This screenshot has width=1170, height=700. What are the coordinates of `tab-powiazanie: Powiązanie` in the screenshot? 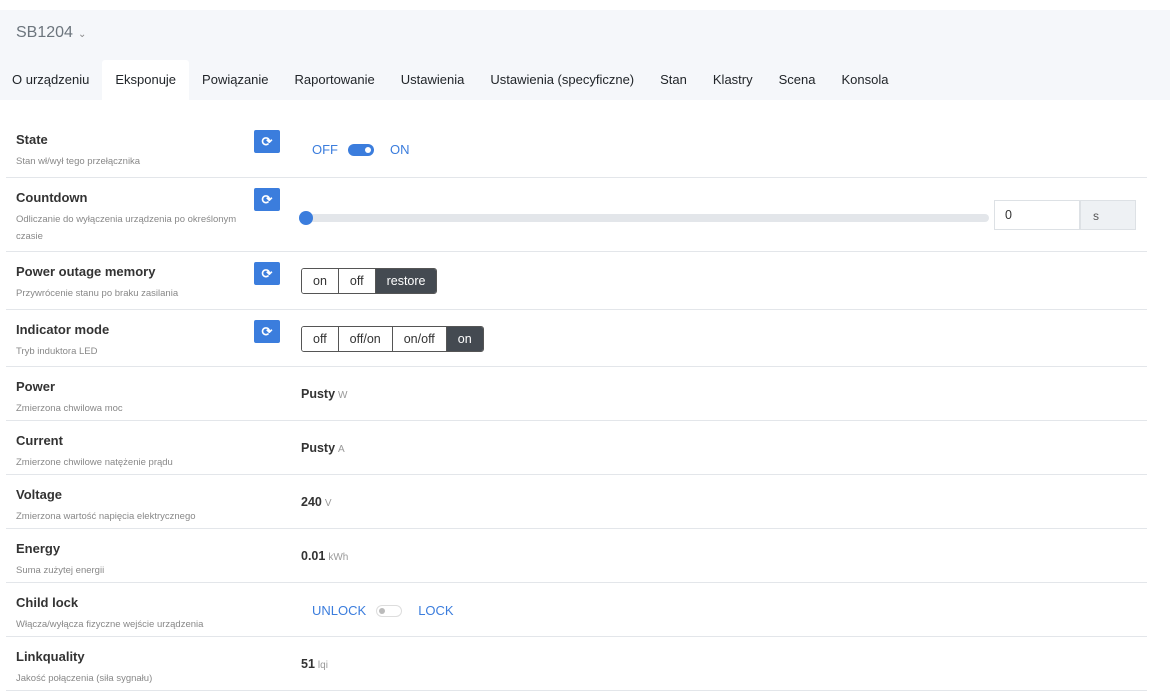 It's located at (235, 80).